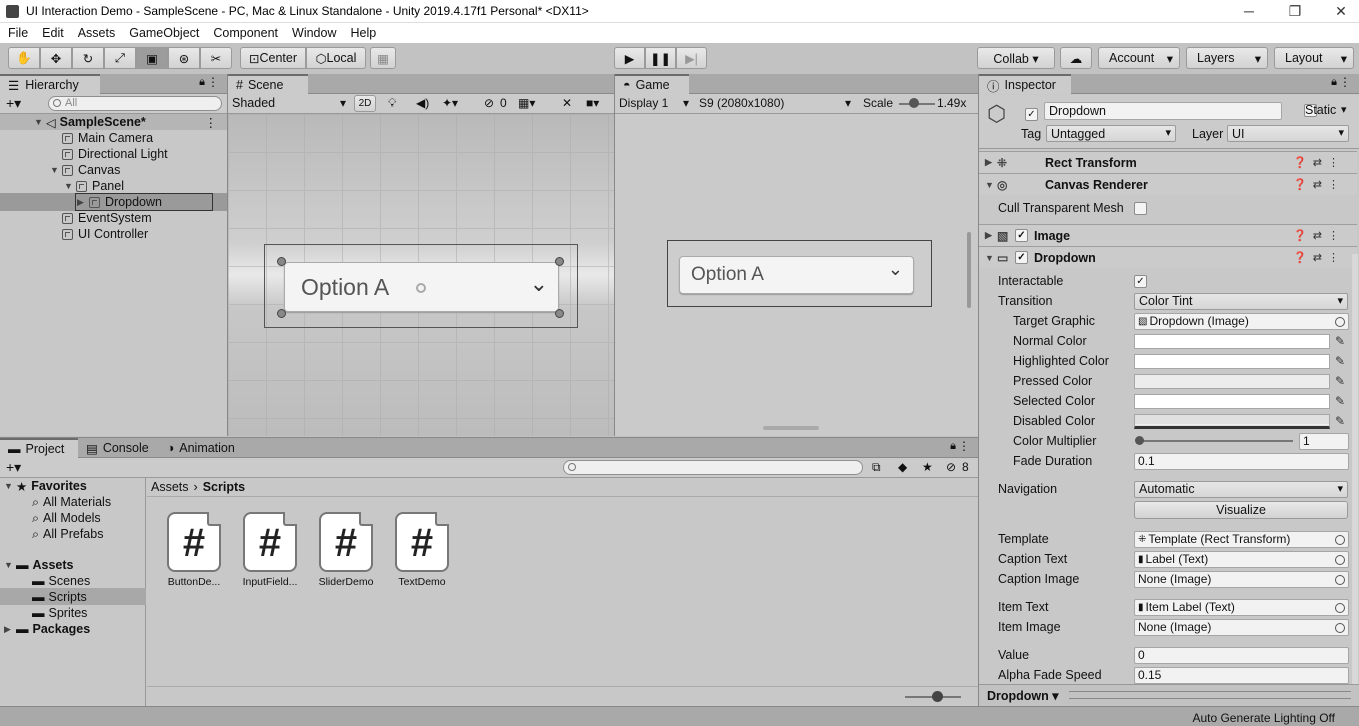 The image size is (1359, 726). I want to click on lighting-status-text: Auto Generate Lighting Off, so click(1263, 718).